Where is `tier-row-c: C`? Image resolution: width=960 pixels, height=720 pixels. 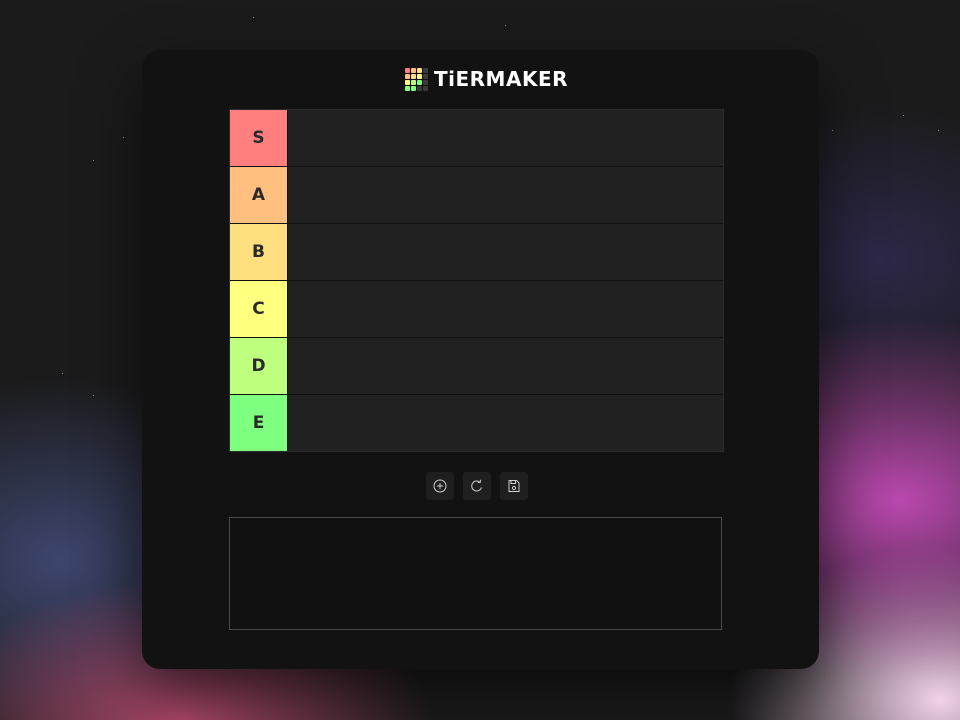 tier-row-c: C is located at coordinates (476, 309).